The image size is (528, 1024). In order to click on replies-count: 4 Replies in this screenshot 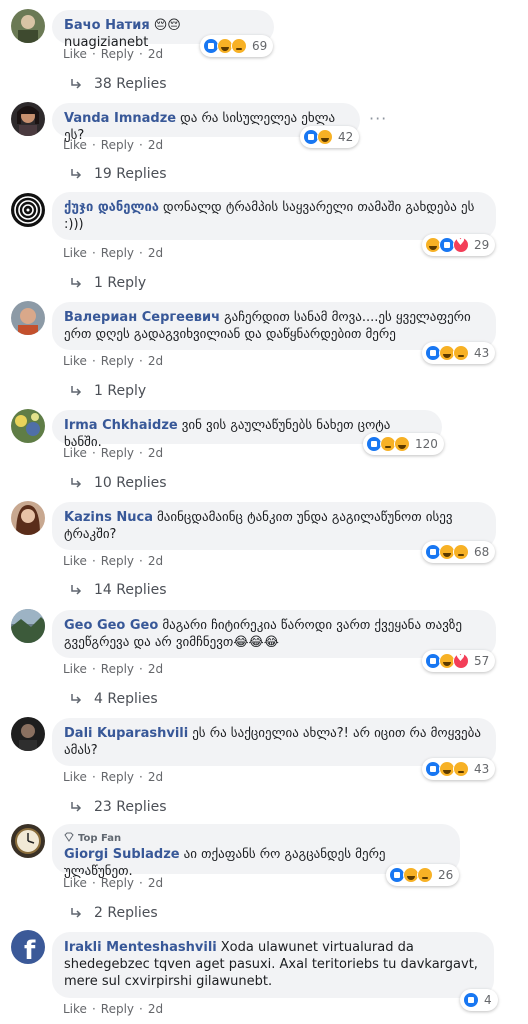, I will do `click(126, 699)`.